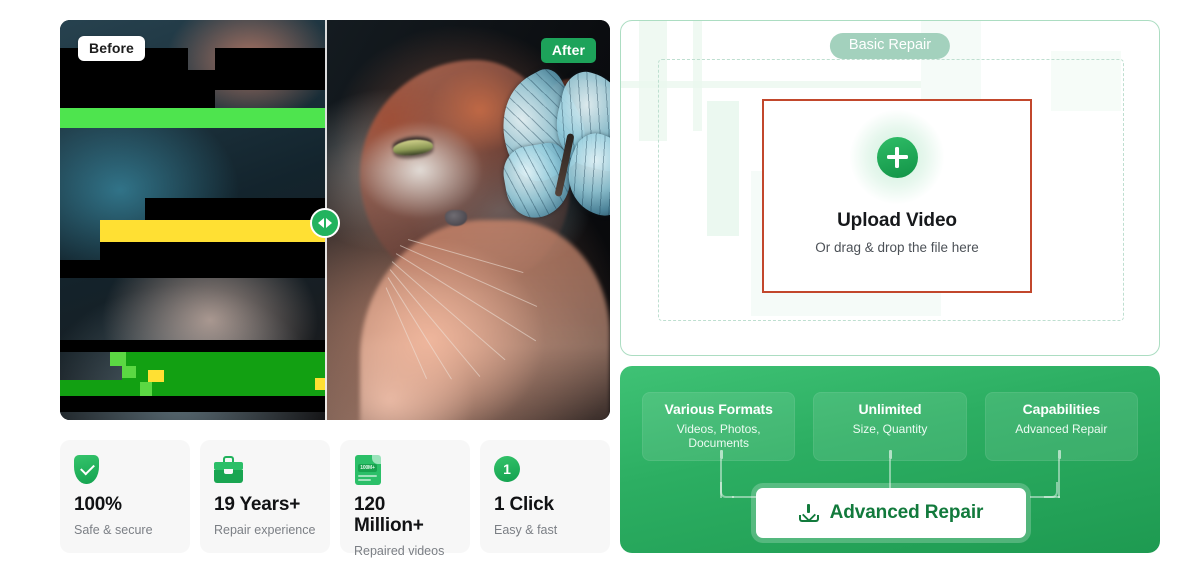 The image size is (1200, 573). I want to click on stat-card-safe: 100% Safe & secure, so click(125, 496).